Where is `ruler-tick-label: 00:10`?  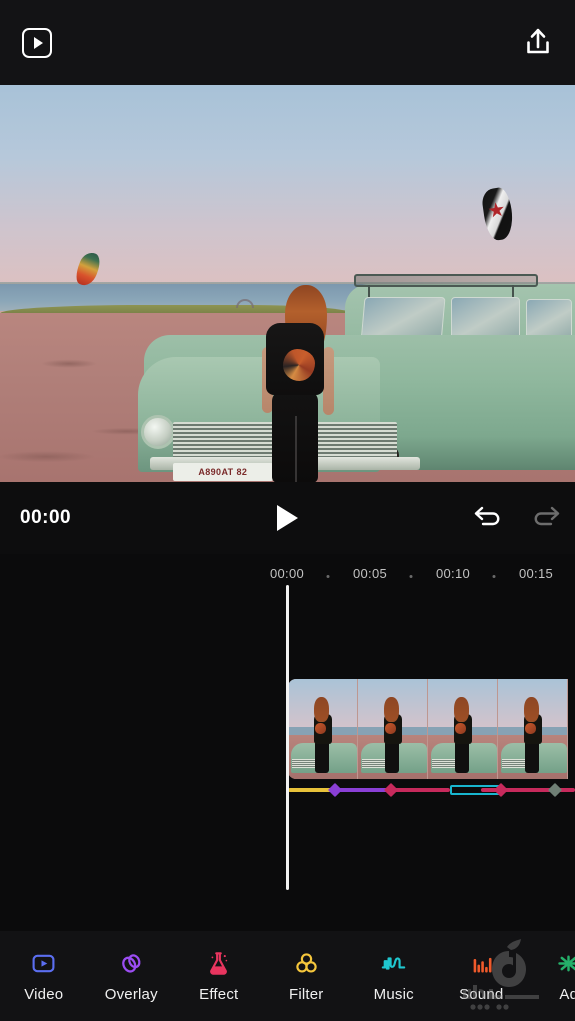
ruler-tick-label: 00:10 is located at coordinates (453, 573).